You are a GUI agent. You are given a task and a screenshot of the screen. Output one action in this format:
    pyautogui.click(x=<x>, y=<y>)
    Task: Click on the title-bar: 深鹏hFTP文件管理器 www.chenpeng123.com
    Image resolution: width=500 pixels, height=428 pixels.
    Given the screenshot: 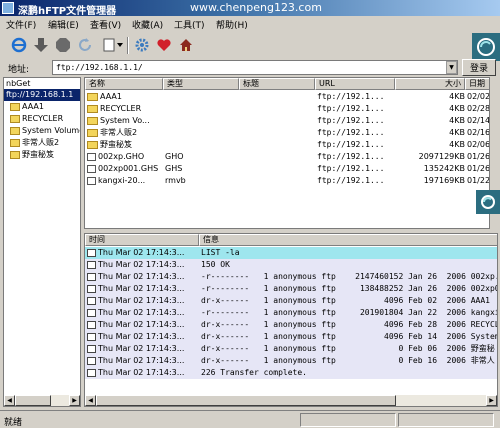 What is the action you would take?
    pyautogui.click(x=250, y=8)
    